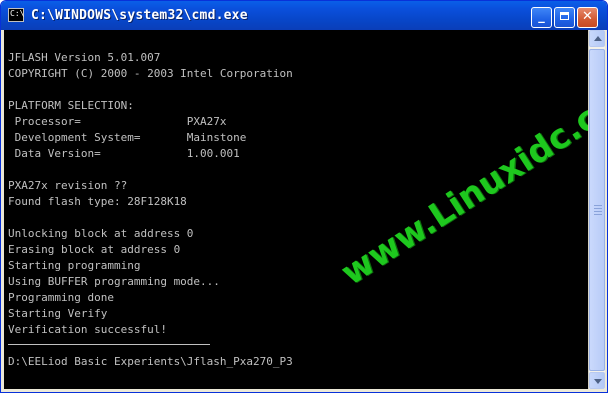 The image size is (608, 393). I want to click on scroll-down-button, so click(597, 380).